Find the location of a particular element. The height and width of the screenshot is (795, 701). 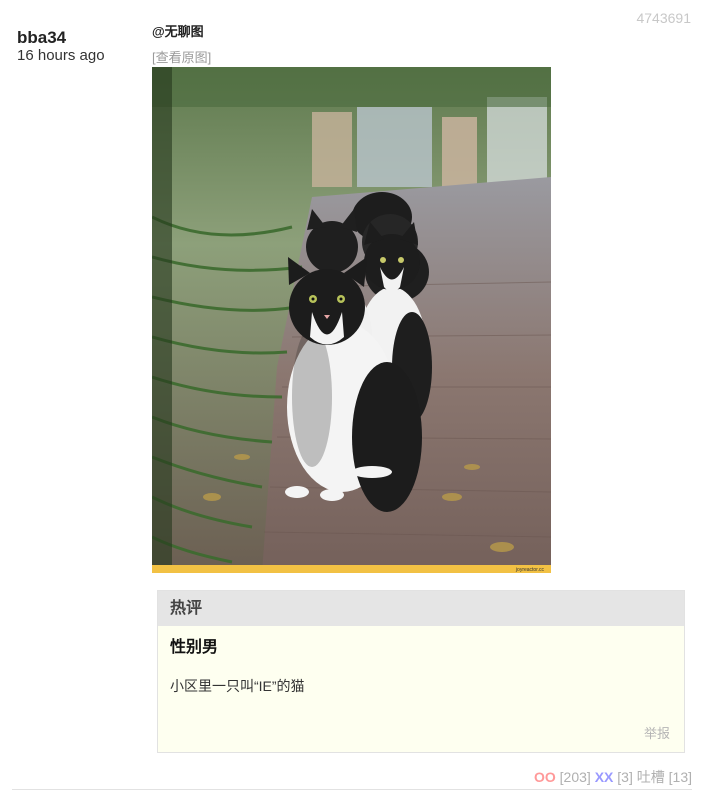

author-name: bba34 is located at coordinates (41, 38).